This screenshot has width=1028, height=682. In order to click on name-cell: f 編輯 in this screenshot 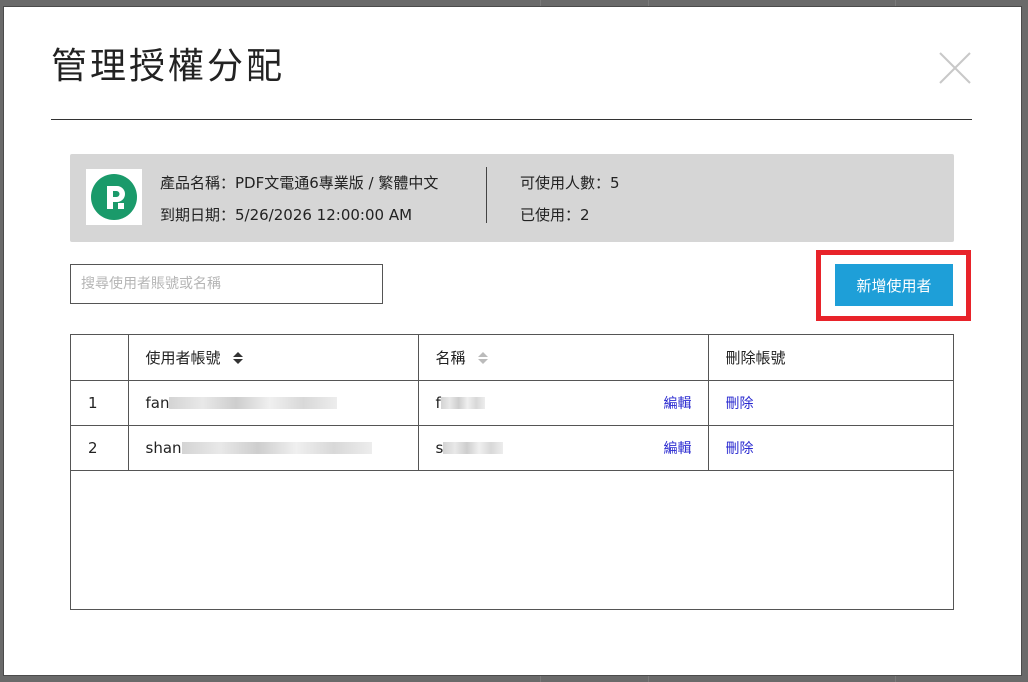, I will do `click(563, 402)`.